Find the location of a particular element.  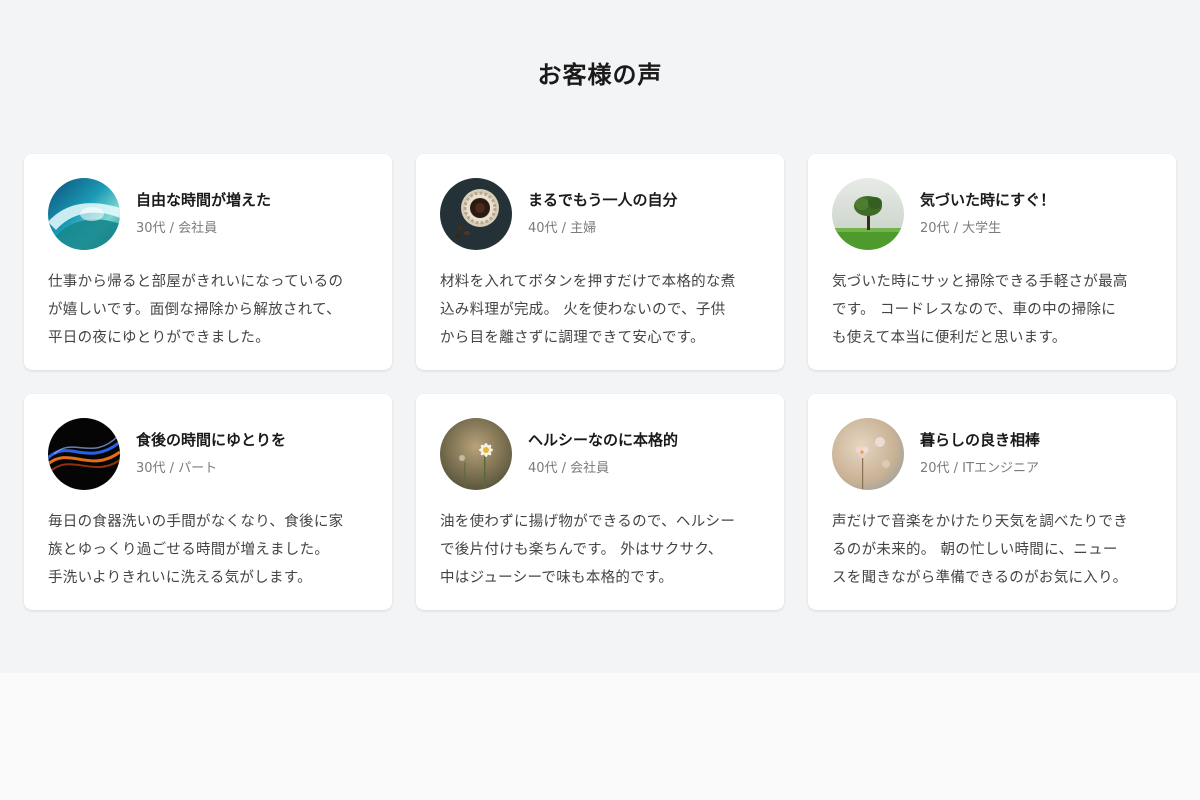

card-meta: 自由な時間が増えた 30代 / 会社員 is located at coordinates (203, 214).